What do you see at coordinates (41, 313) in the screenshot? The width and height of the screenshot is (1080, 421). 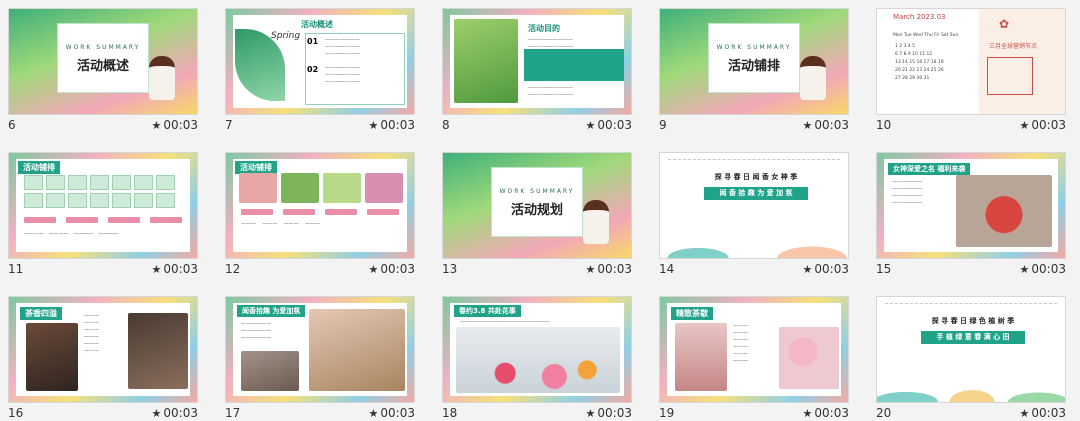 I see `slide-title: 茶香四溢` at bounding box center [41, 313].